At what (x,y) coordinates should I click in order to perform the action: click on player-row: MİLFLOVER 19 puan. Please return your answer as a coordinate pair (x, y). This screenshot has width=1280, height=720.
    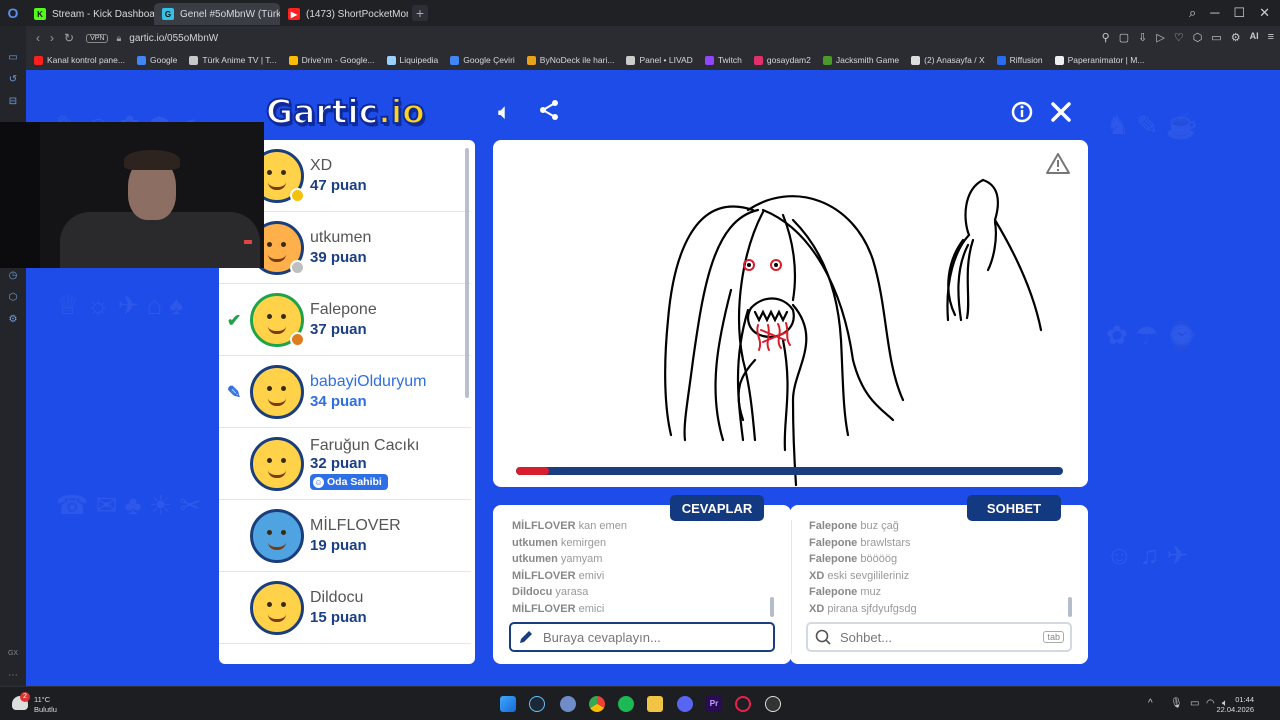
    Looking at the image, I should click on (345, 536).